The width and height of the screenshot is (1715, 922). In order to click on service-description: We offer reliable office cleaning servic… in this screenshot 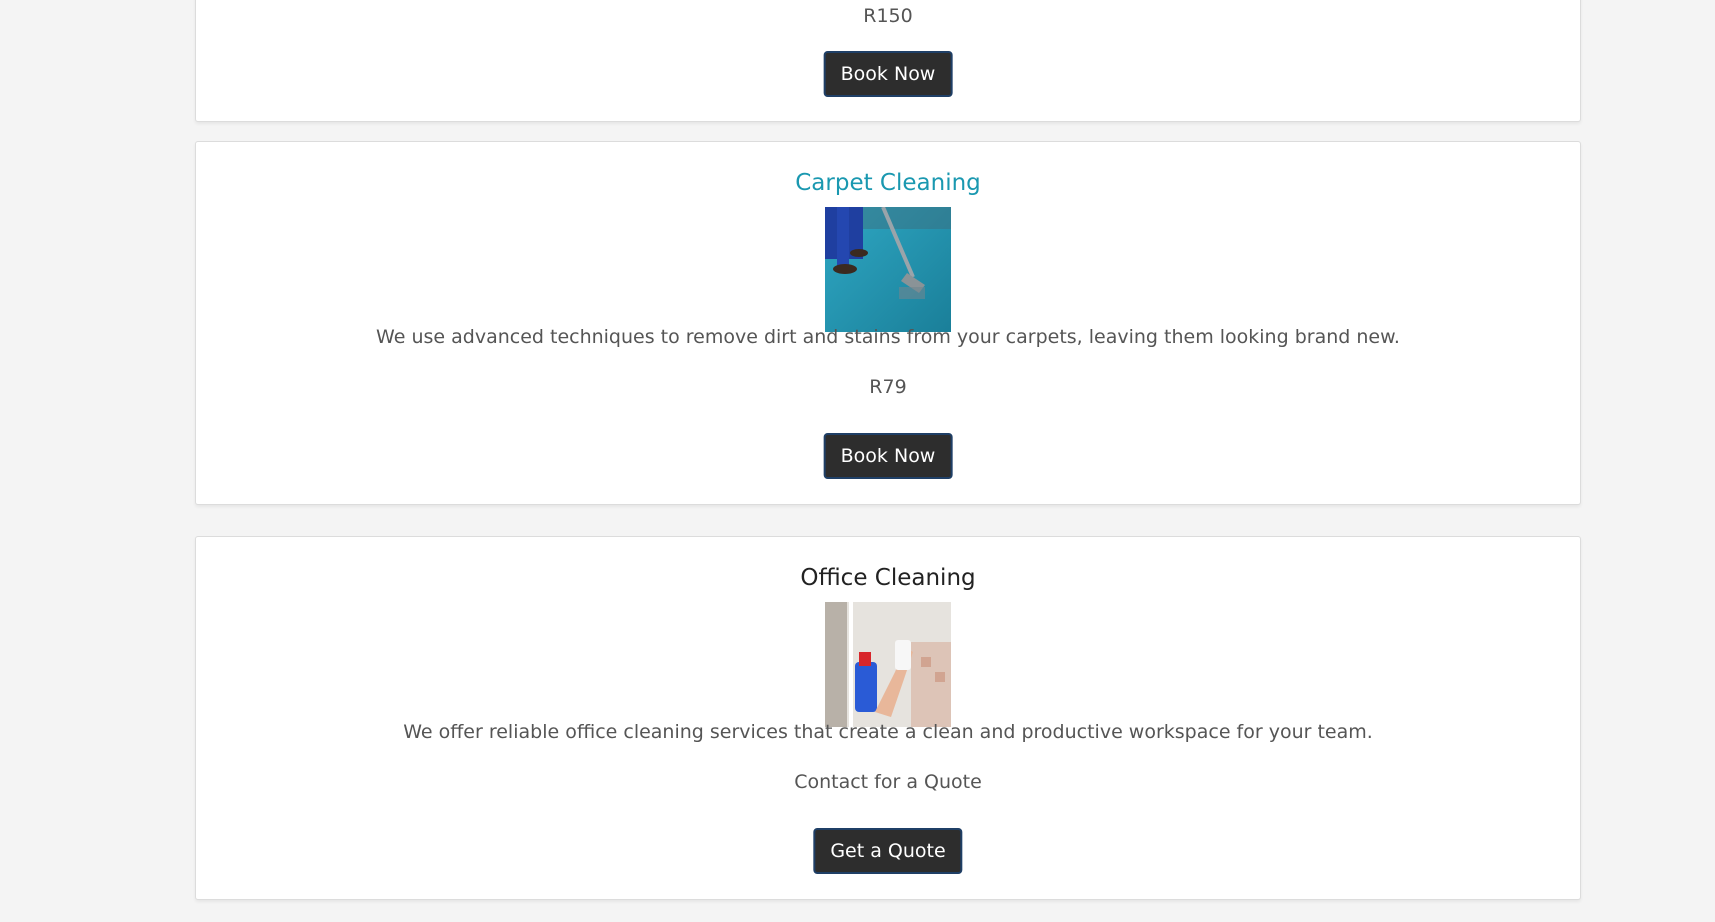, I will do `click(888, 732)`.